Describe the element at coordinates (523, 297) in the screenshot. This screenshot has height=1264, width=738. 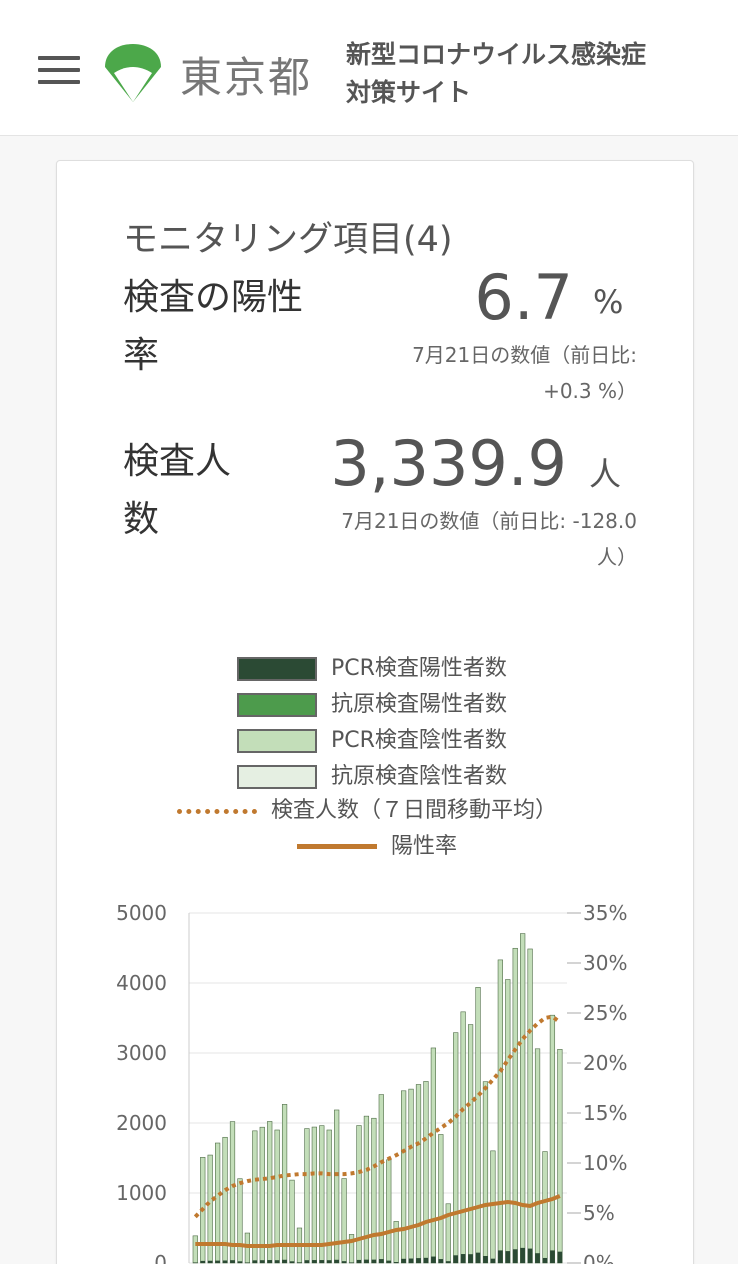
I see `positivity-value: 6.7` at that location.